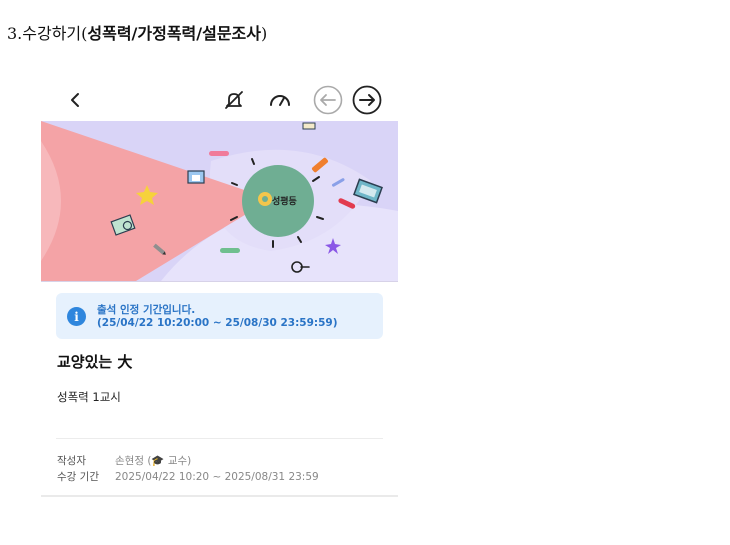 This screenshot has height=545, width=730. I want to click on top-toolbar, so click(219, 100).